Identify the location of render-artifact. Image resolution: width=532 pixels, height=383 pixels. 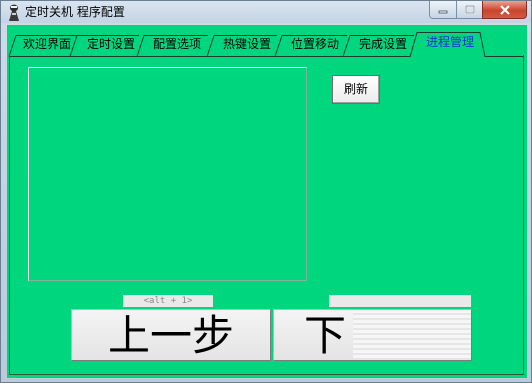
(412, 335).